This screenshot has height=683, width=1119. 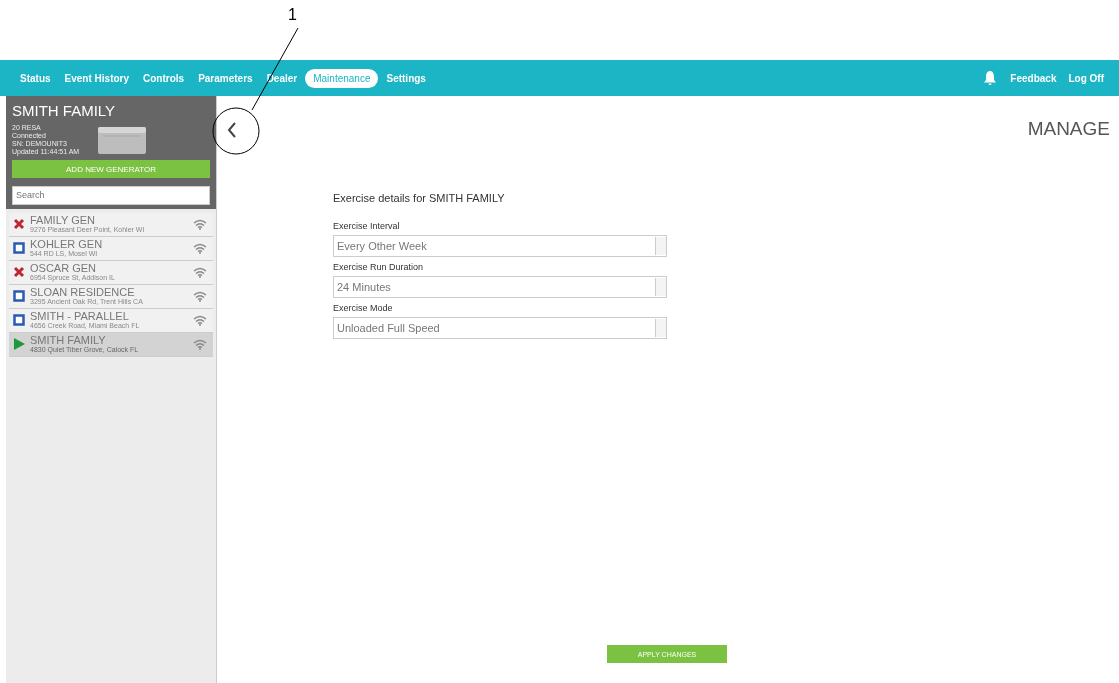 What do you see at coordinates (63, 268) in the screenshot?
I see `generator-title: OSCAR GEN` at bounding box center [63, 268].